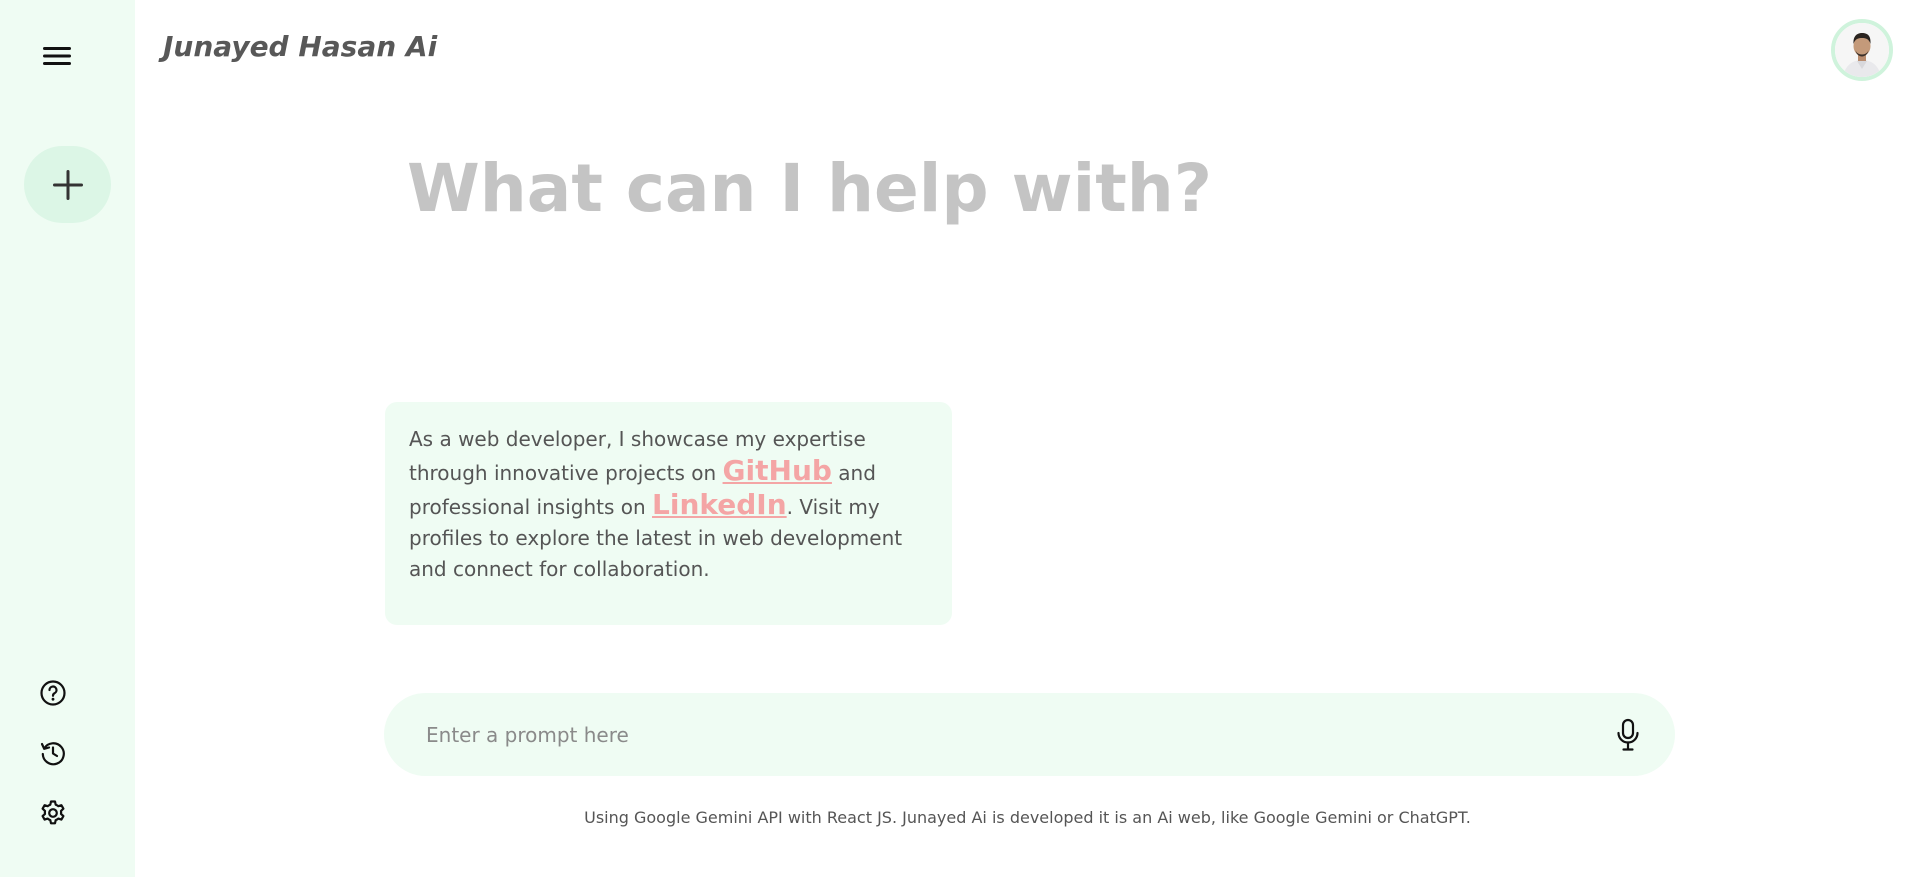 Image resolution: width=1920 pixels, height=877 pixels. What do you see at coordinates (974, 735) in the screenshot?
I see `prompt-input` at bounding box center [974, 735].